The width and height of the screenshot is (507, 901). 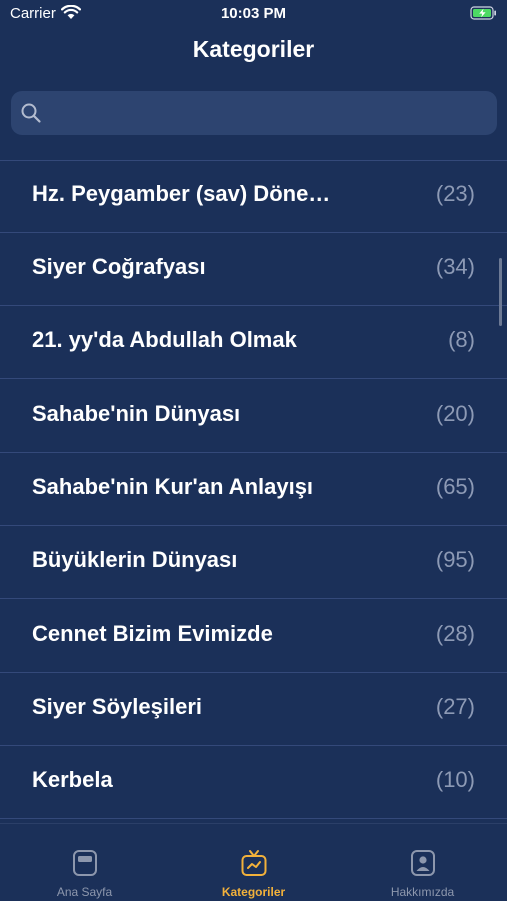 I want to click on tab-kategoriler: Kategoriler, so click(x=253, y=862).